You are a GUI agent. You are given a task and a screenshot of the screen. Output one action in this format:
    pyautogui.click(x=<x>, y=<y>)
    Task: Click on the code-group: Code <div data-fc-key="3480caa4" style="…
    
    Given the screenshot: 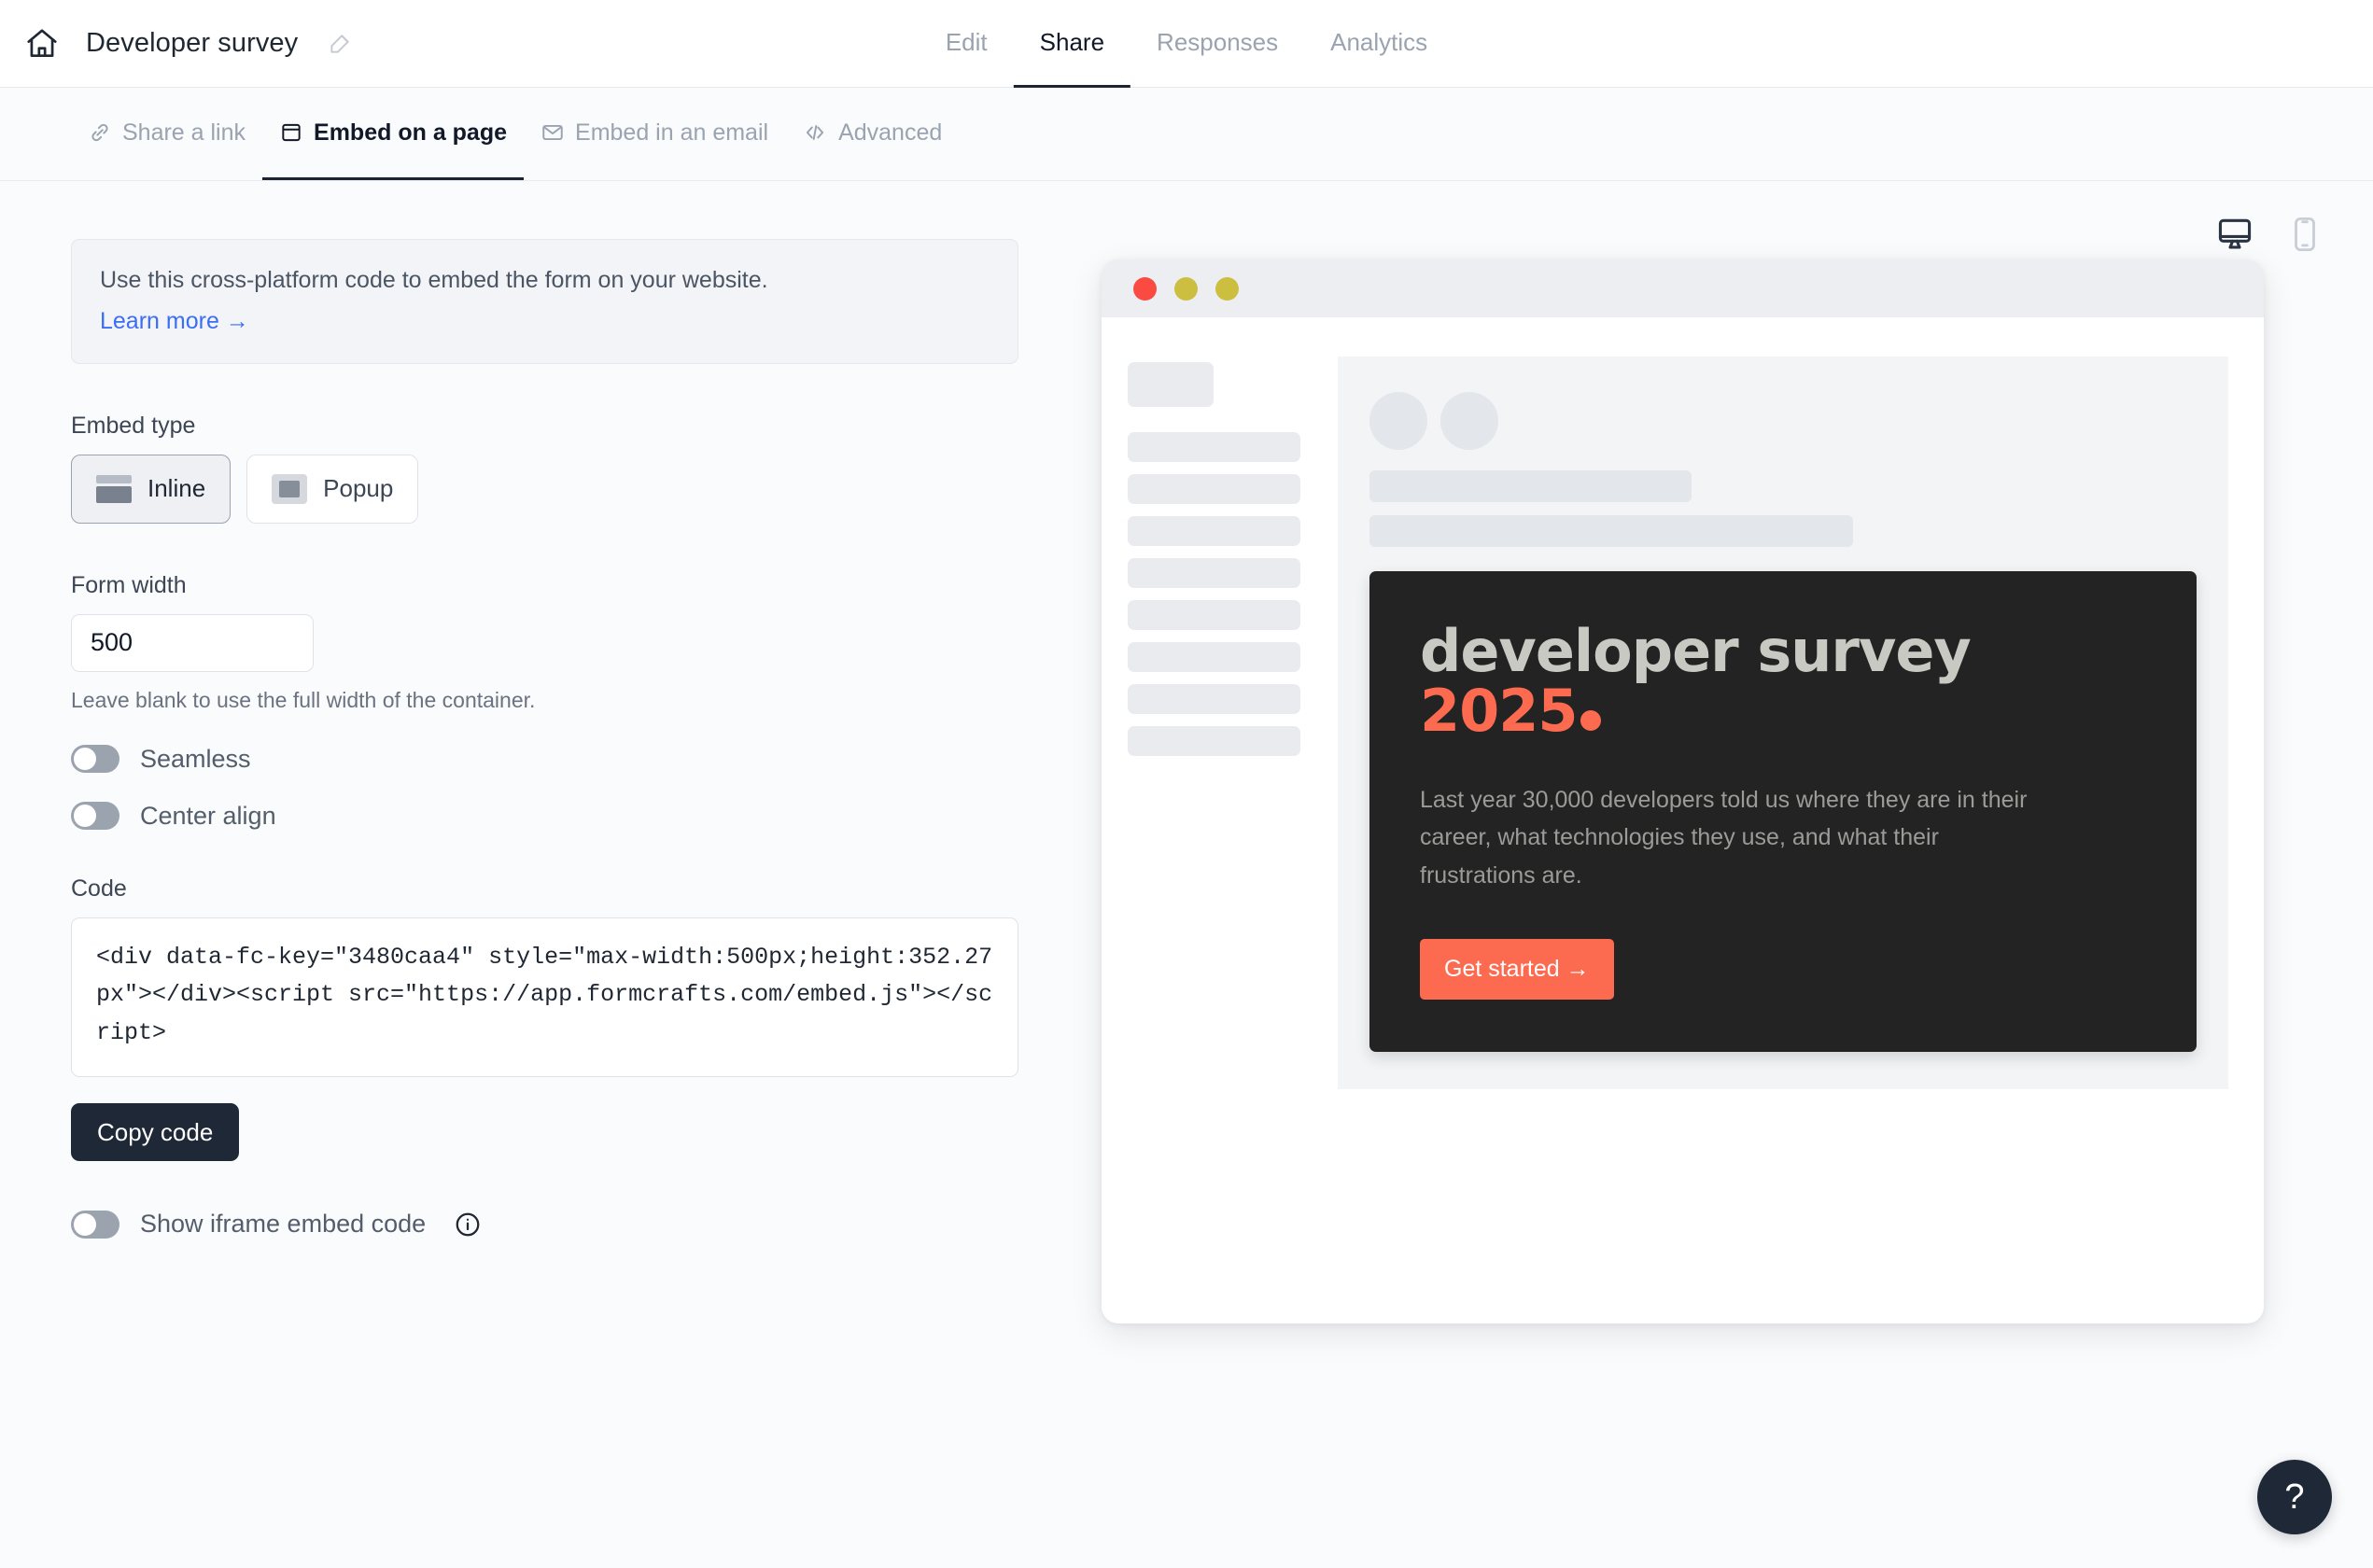 What is the action you would take?
    pyautogui.click(x=586, y=1018)
    